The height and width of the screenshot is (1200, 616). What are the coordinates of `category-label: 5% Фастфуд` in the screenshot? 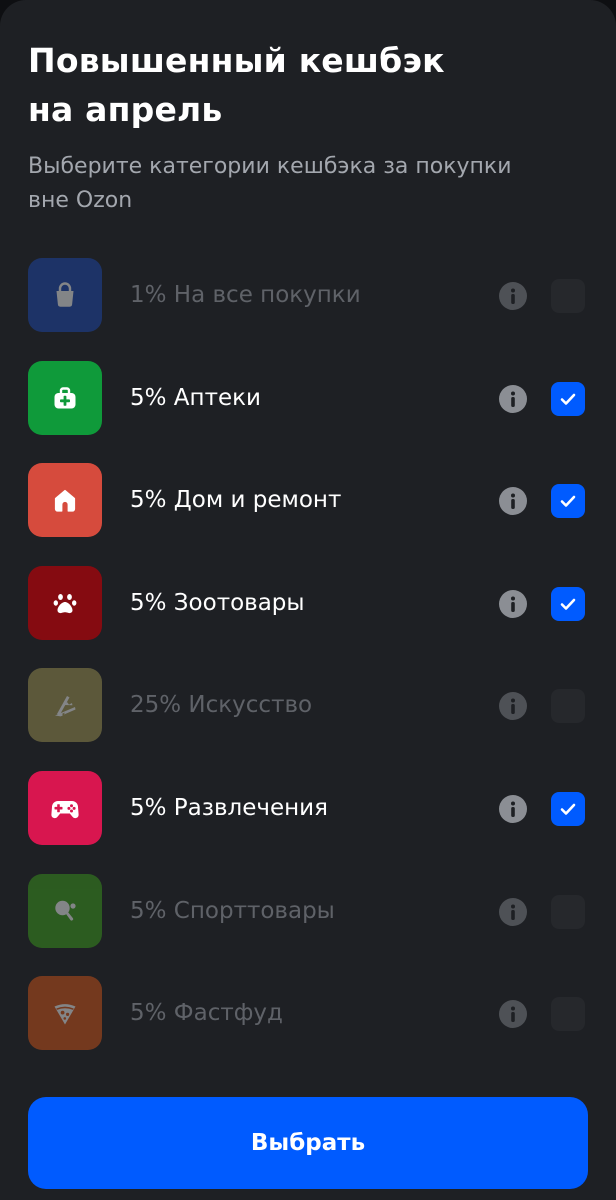 It's located at (206, 1013).